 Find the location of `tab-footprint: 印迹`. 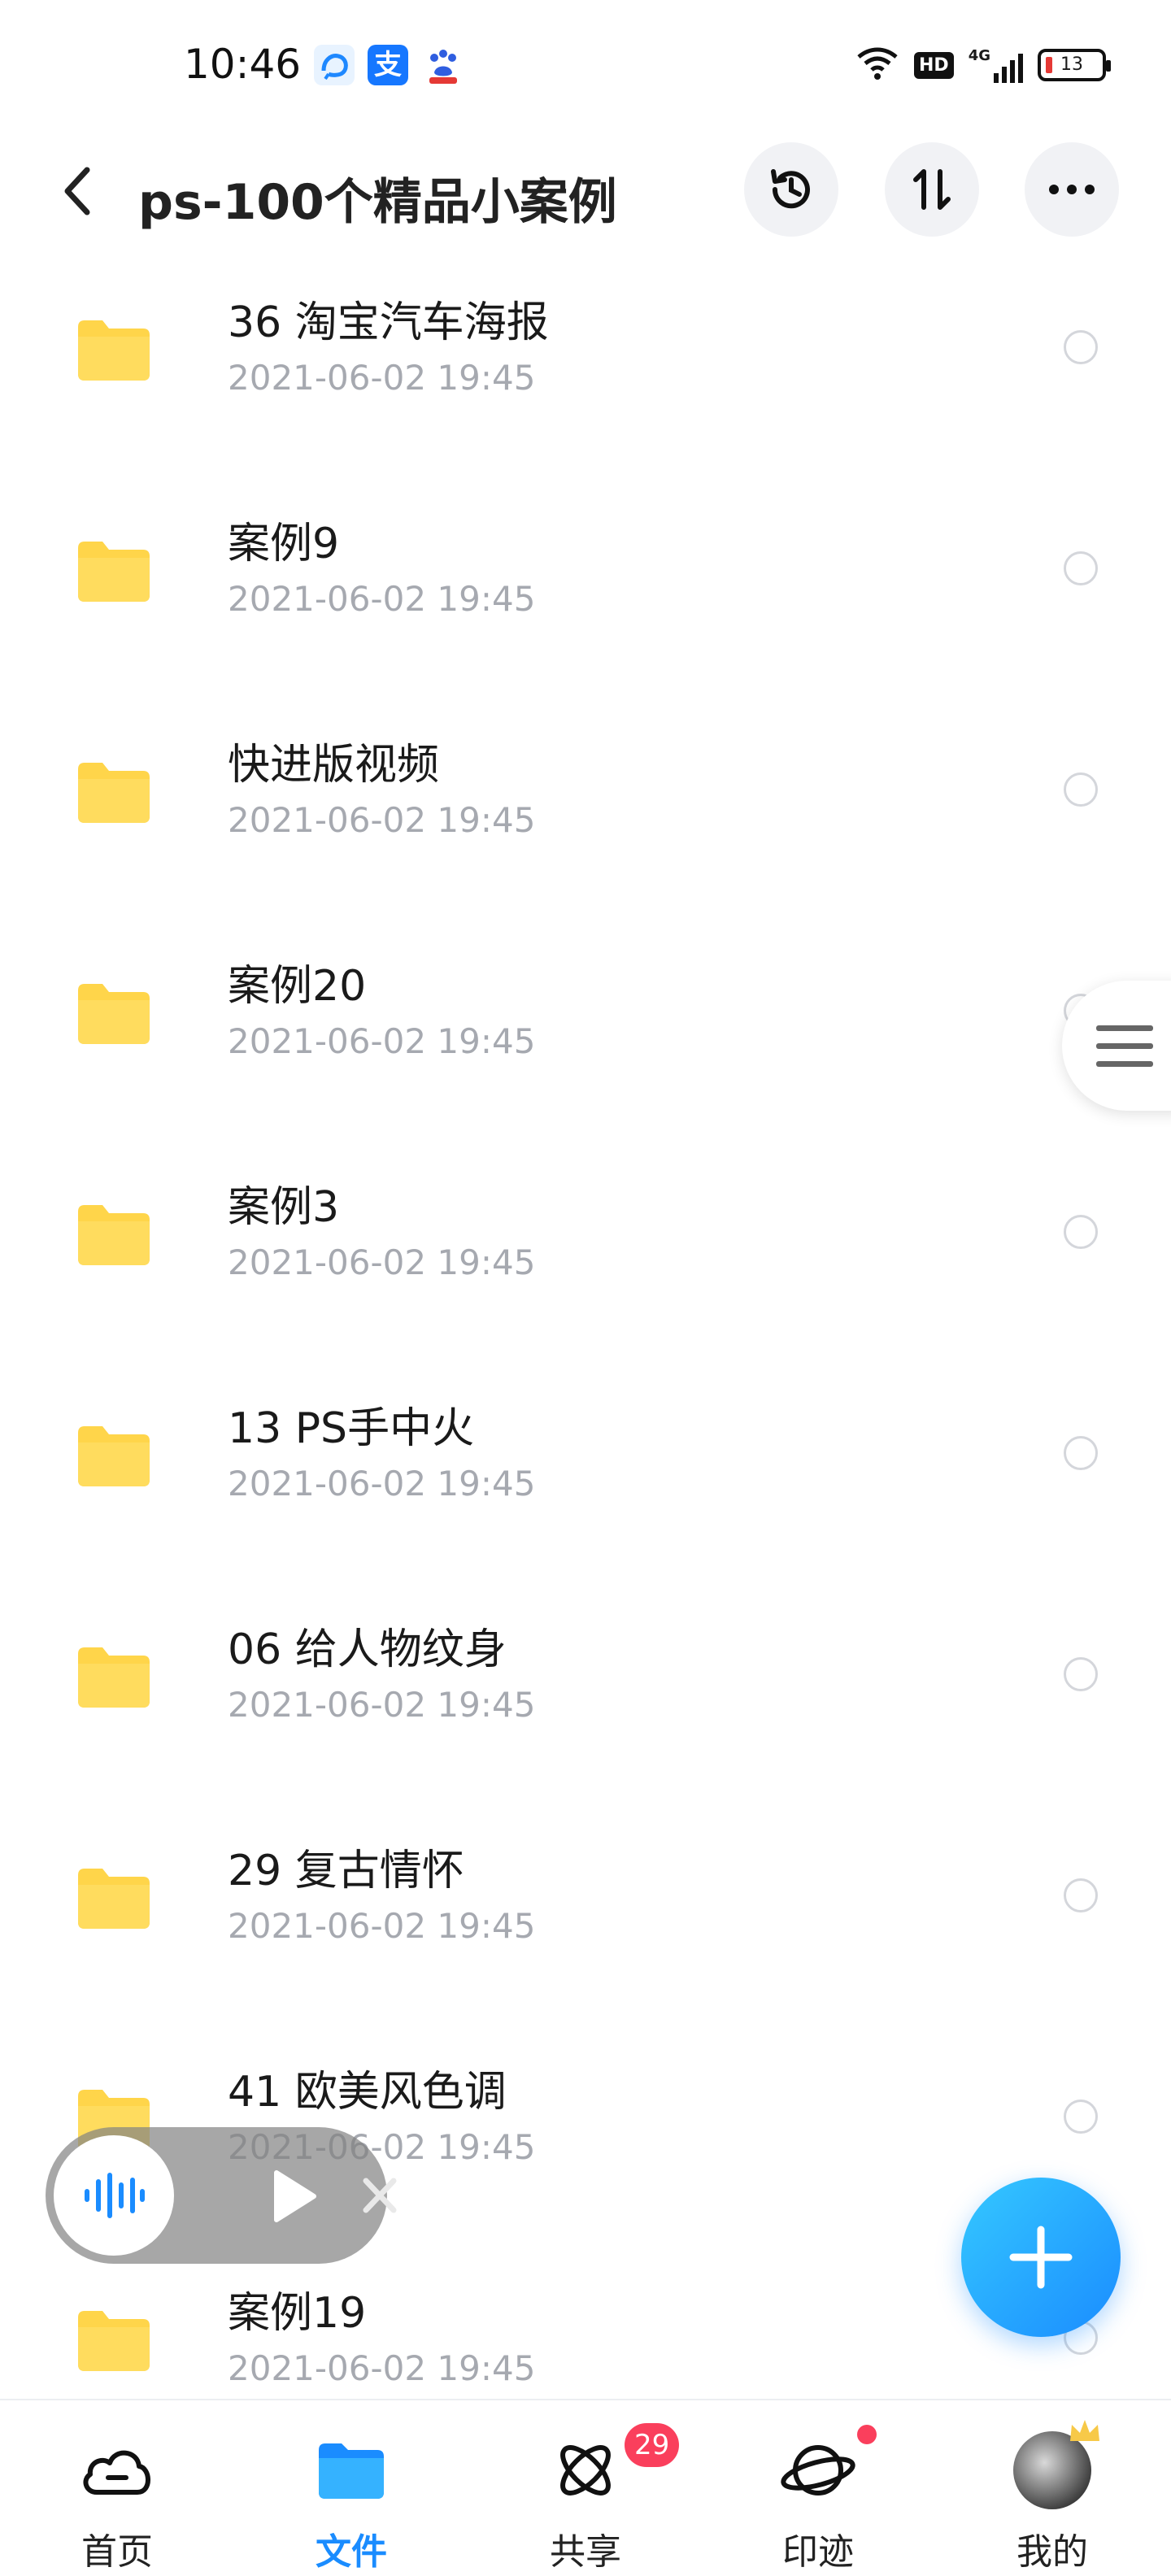

tab-footprint: 印迹 is located at coordinates (818, 2488).